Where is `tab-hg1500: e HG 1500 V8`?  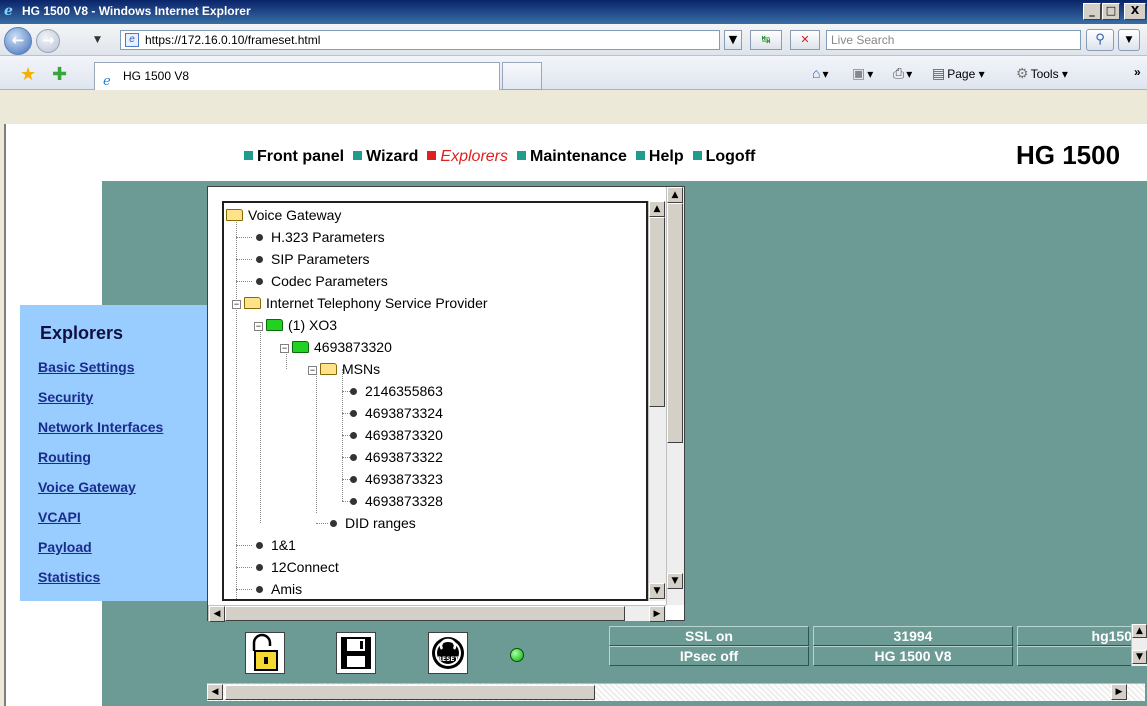
tab-hg1500: e HG 1500 V8 is located at coordinates (297, 76).